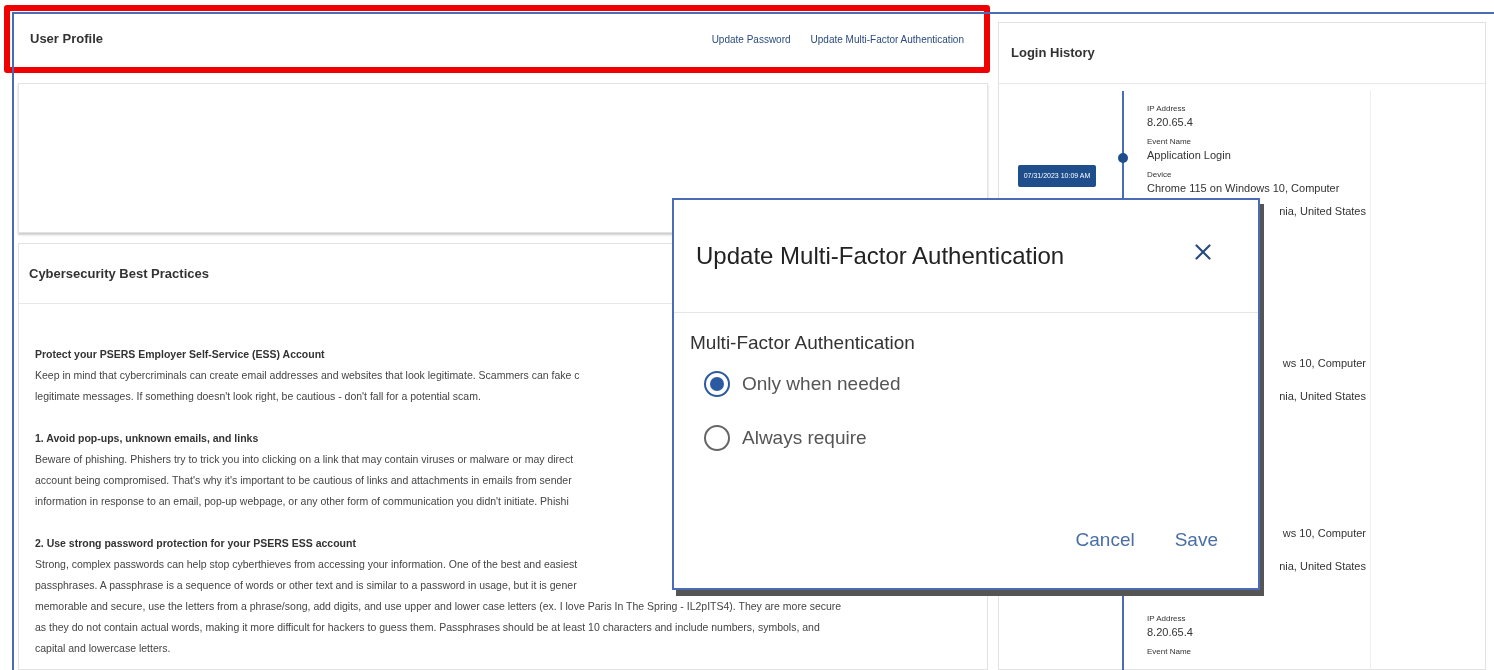 The width and height of the screenshot is (1494, 670). What do you see at coordinates (180, 354) in the screenshot?
I see `section-heading: Protect your PSERS Employer Self-Service (ESS) Account` at bounding box center [180, 354].